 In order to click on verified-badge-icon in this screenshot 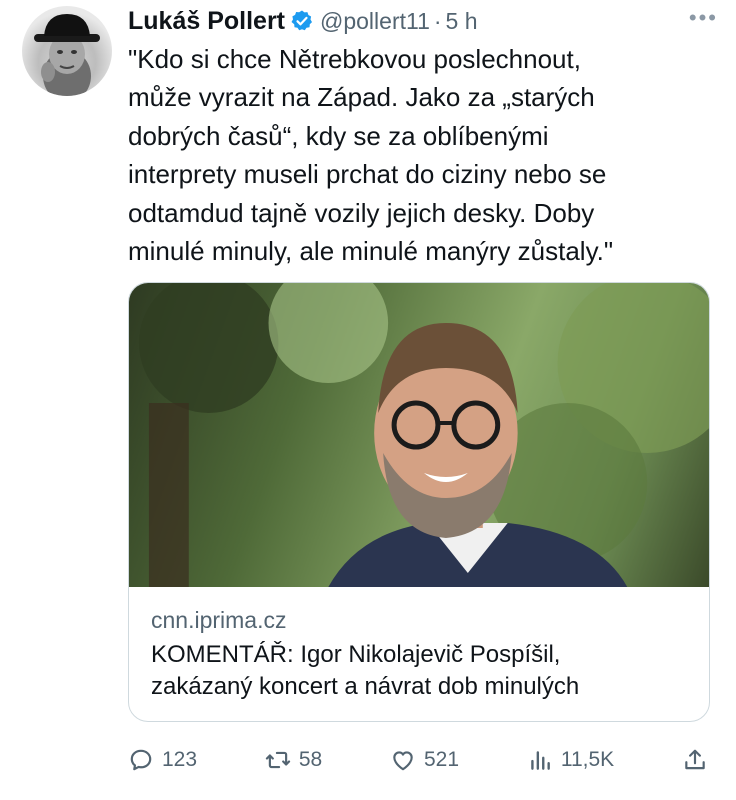, I will do `click(301, 20)`.